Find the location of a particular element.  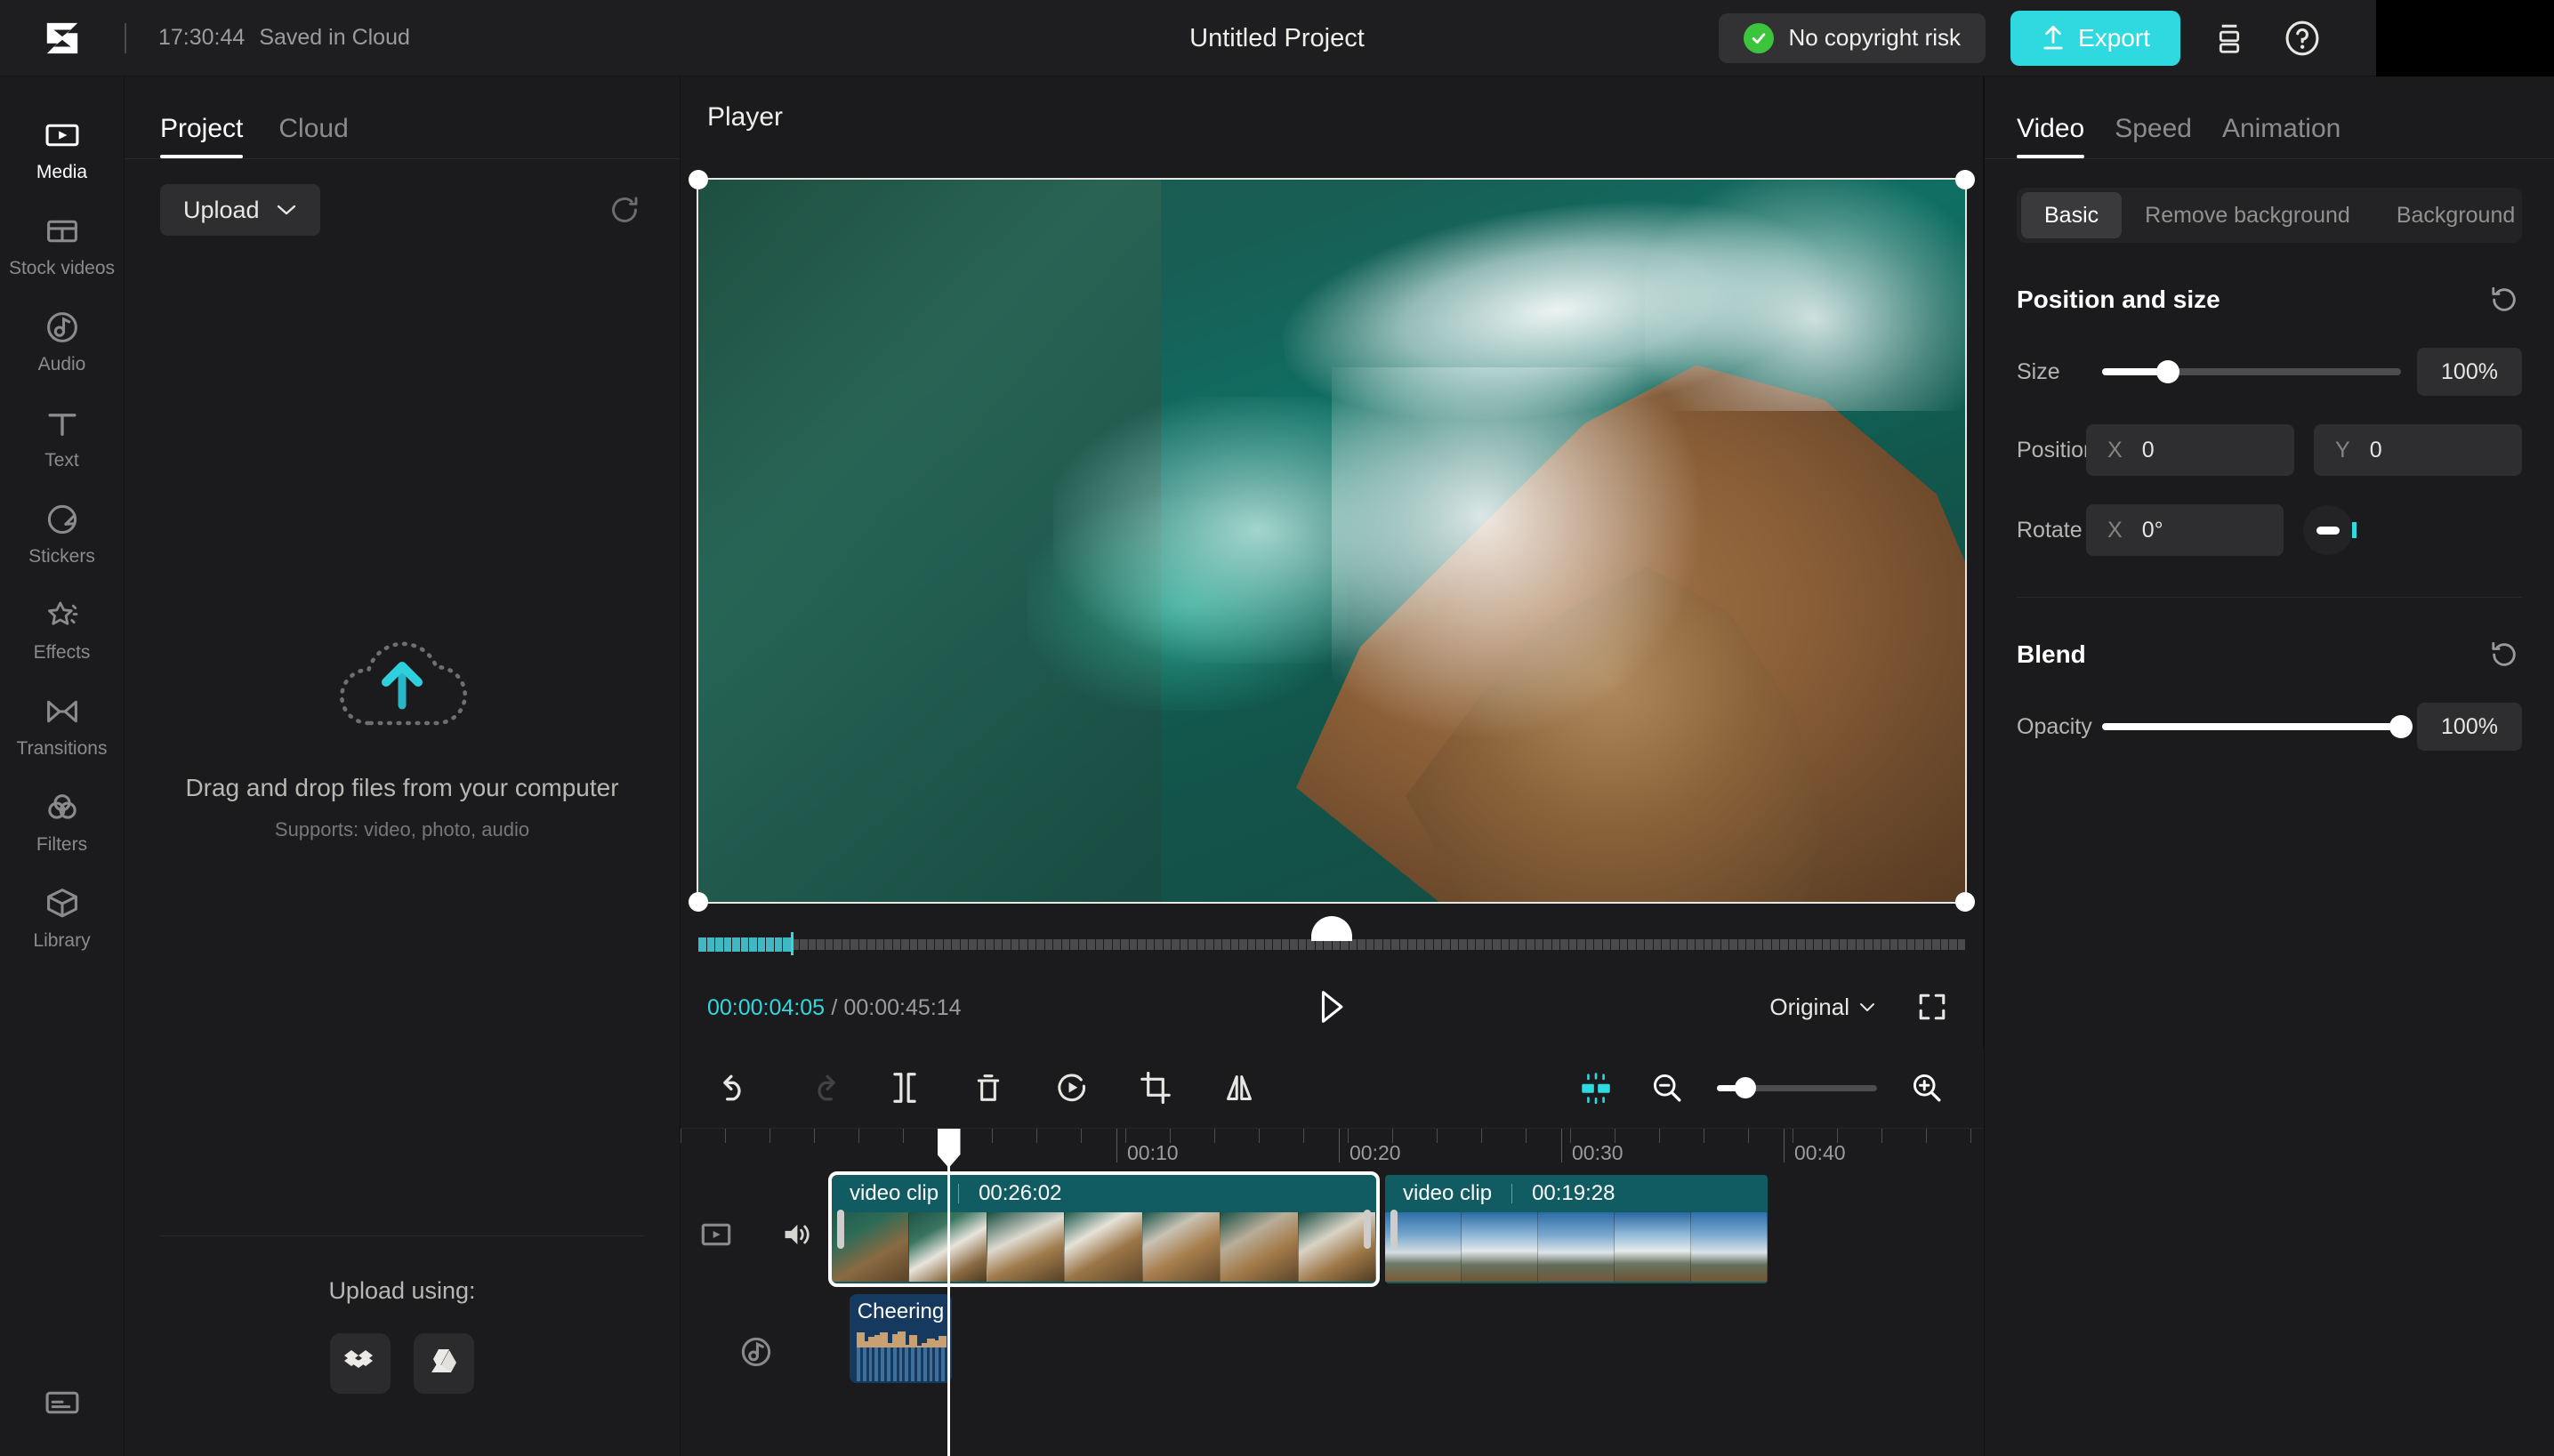

resize-handle-top-right is located at coordinates (1965, 179).